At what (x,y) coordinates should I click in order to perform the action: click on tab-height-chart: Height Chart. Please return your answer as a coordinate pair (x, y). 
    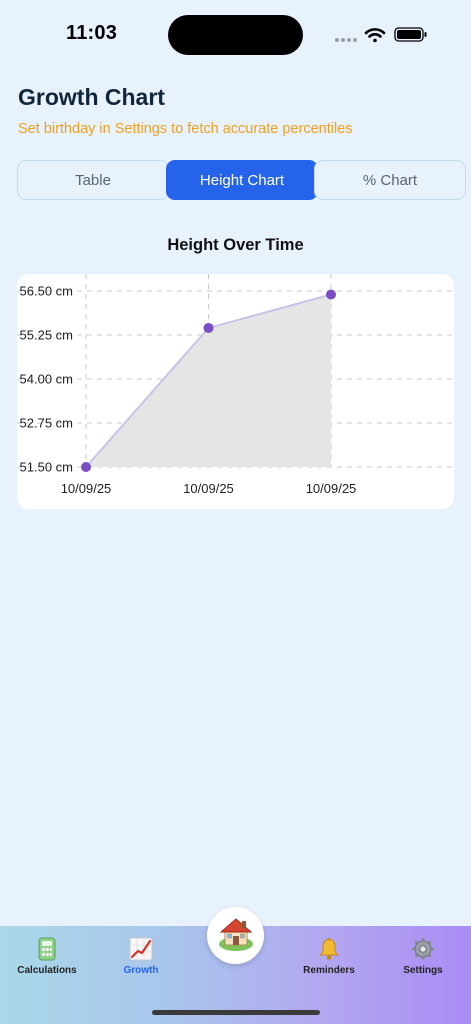
    Looking at the image, I should click on (242, 180).